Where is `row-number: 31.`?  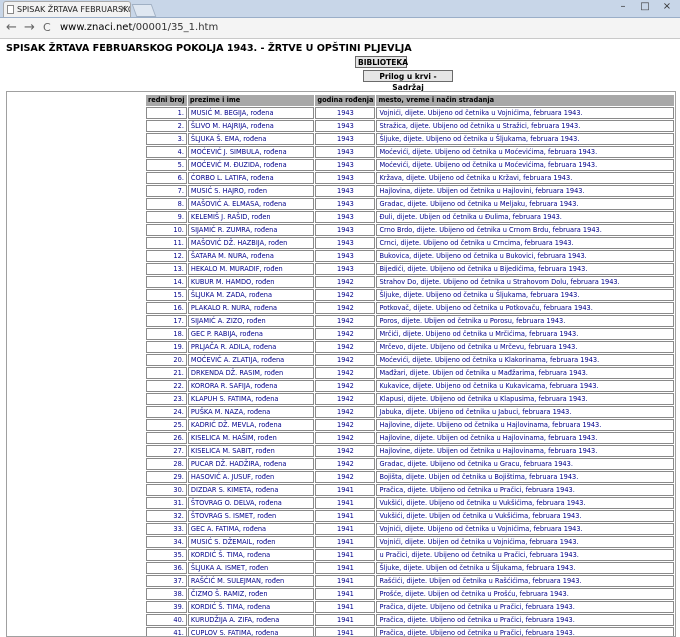 row-number: 31. is located at coordinates (166, 502).